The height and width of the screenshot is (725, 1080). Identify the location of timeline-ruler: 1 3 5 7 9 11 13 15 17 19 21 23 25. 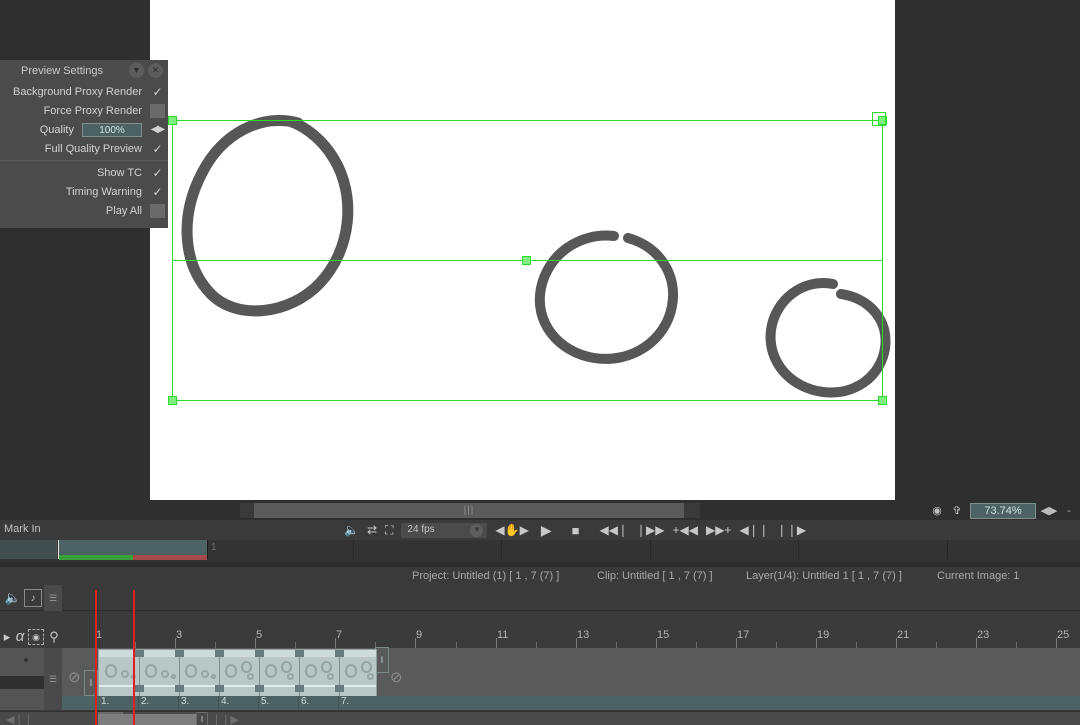
(571, 637).